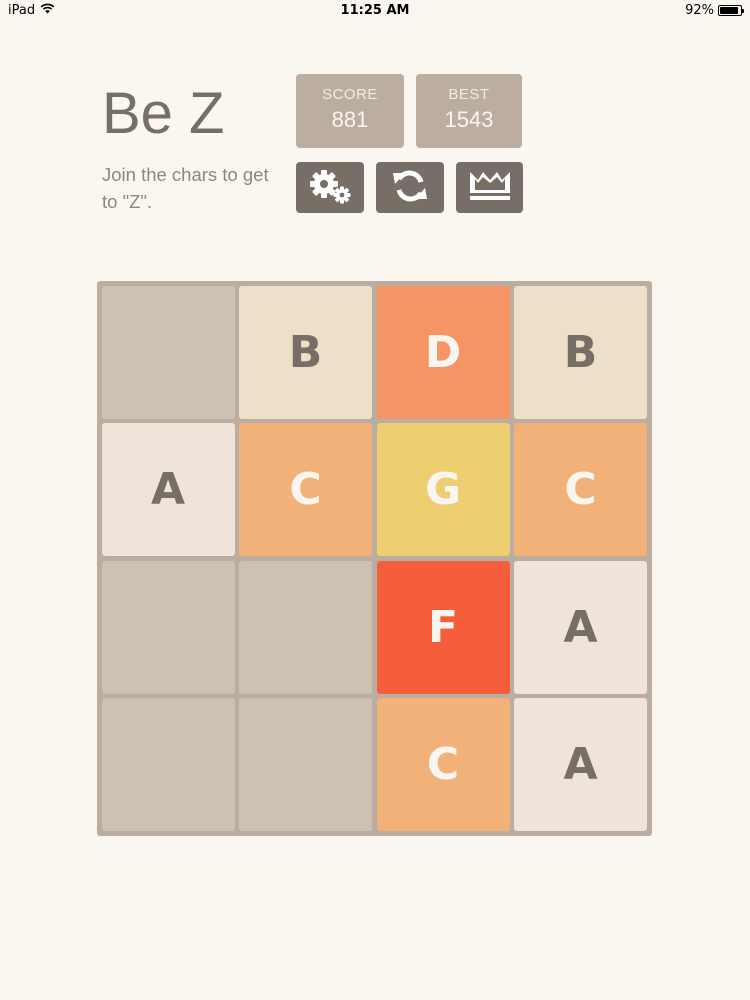 This screenshot has height=1000, width=750. Describe the element at coordinates (469, 119) in the screenshot. I see `best-value: 1543` at that location.